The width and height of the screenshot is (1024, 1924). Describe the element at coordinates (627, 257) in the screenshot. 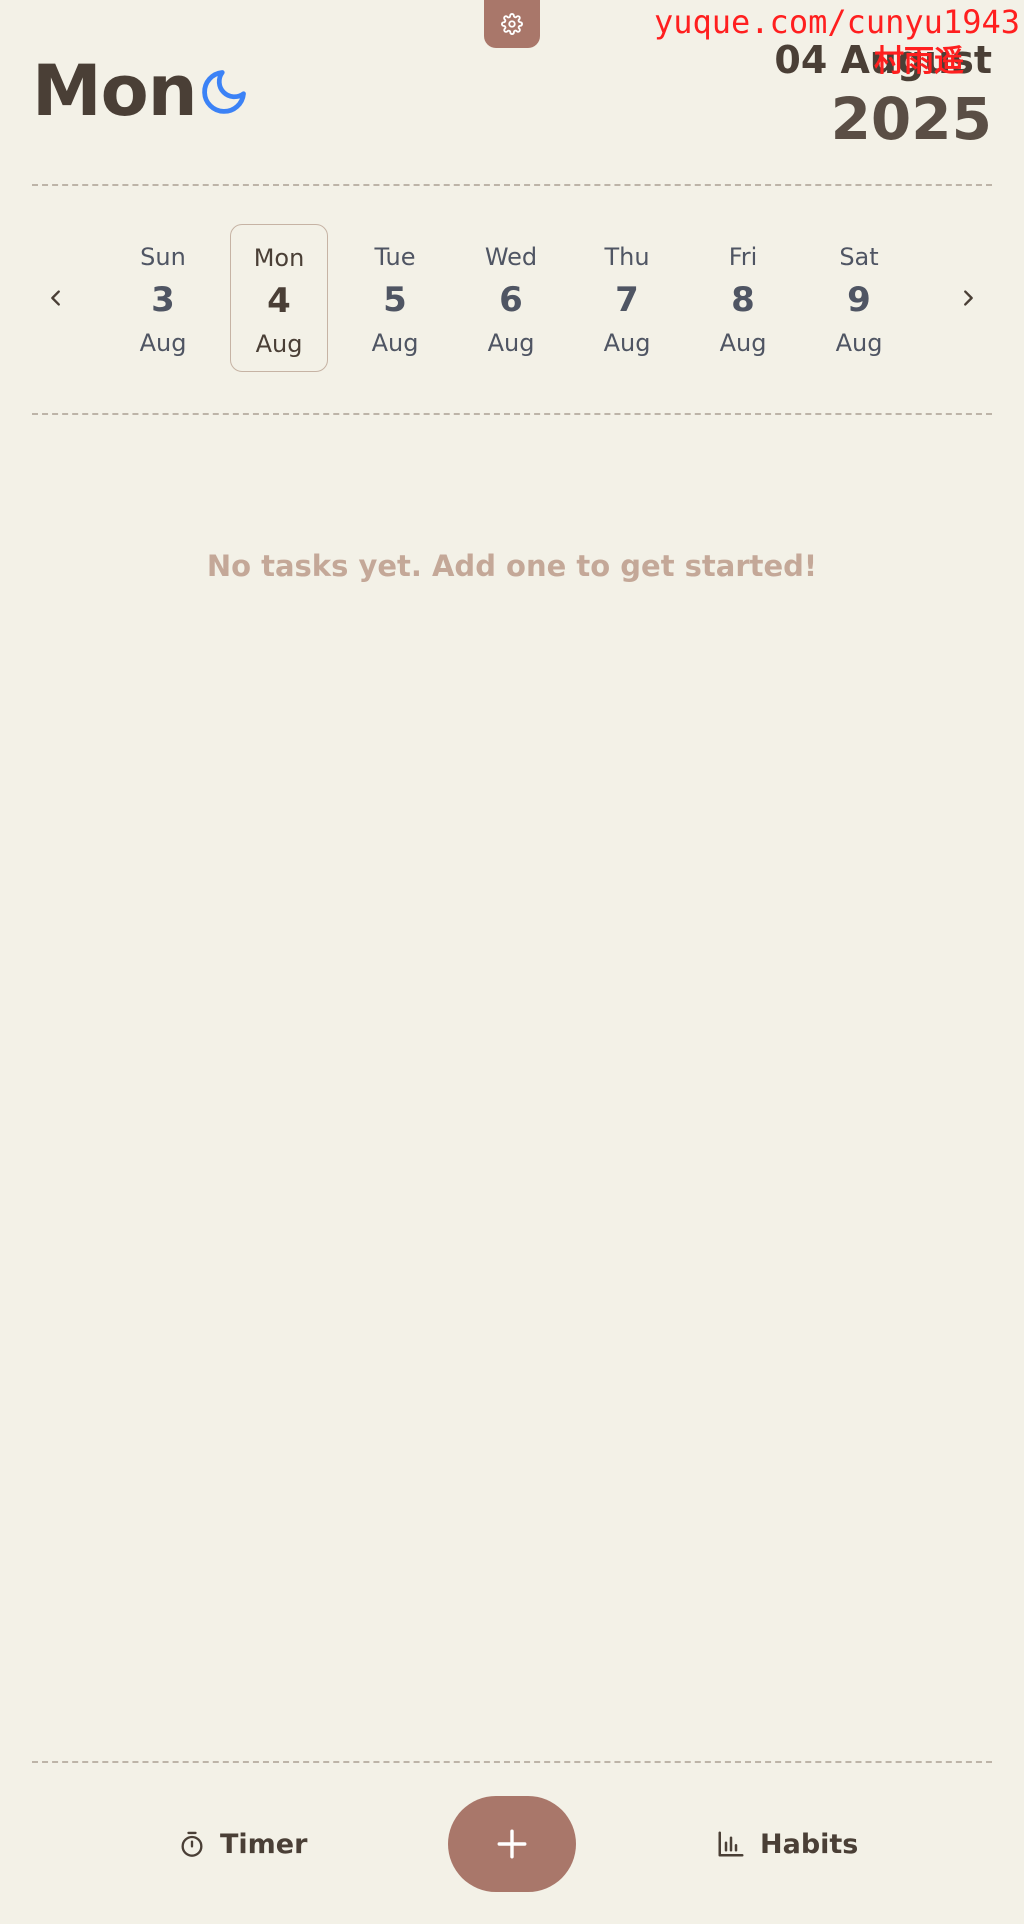

I see `day-weekday: Thu` at that location.